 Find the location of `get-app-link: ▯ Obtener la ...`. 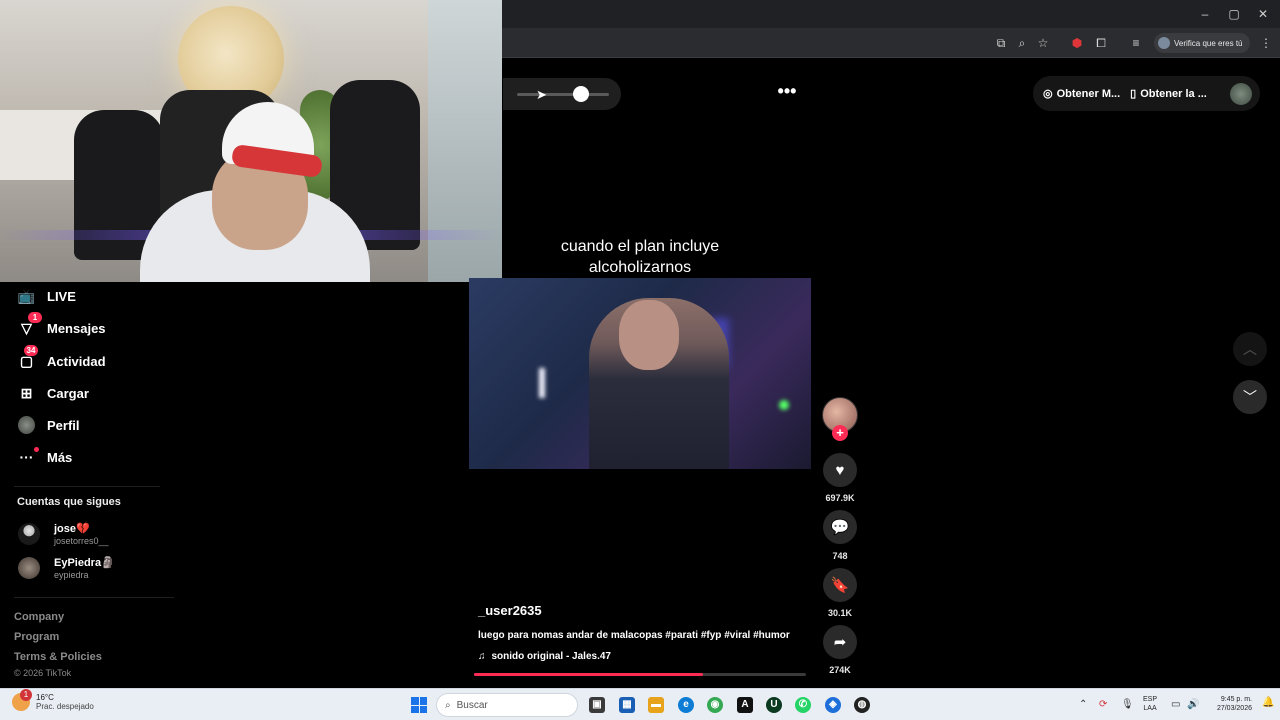

get-app-link: ▯ Obtener la ... is located at coordinates (1168, 94).